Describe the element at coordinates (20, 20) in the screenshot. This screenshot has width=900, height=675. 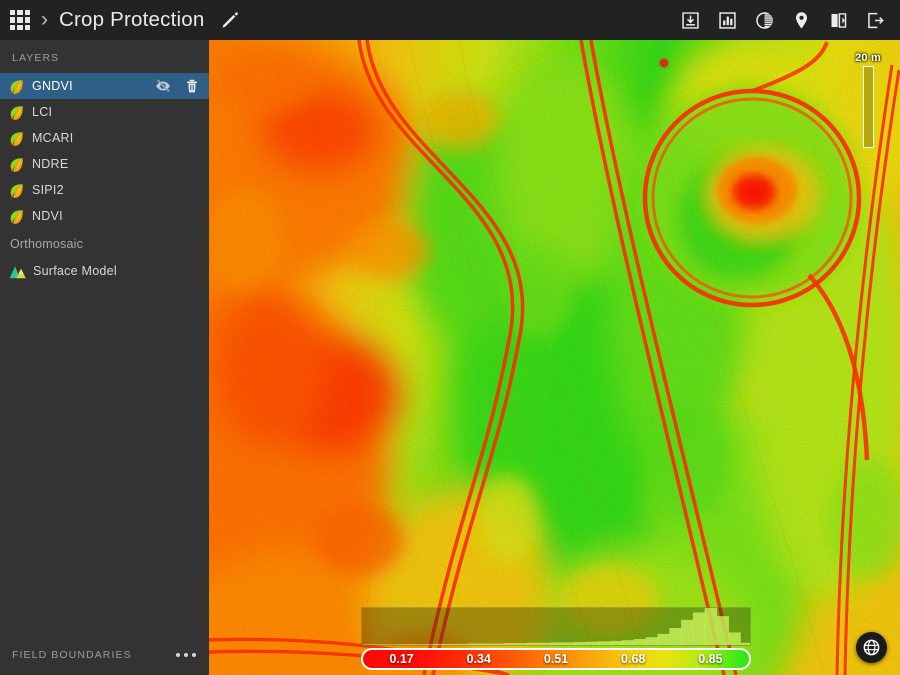
I see `grid-apps-icon` at that location.